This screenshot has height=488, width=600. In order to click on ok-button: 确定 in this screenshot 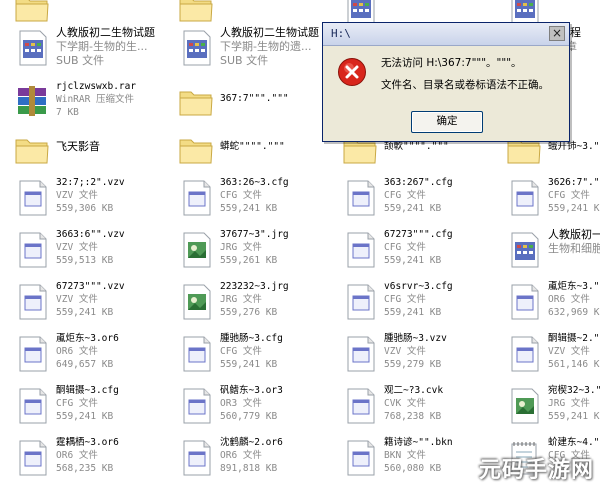, I will do `click(447, 122)`.